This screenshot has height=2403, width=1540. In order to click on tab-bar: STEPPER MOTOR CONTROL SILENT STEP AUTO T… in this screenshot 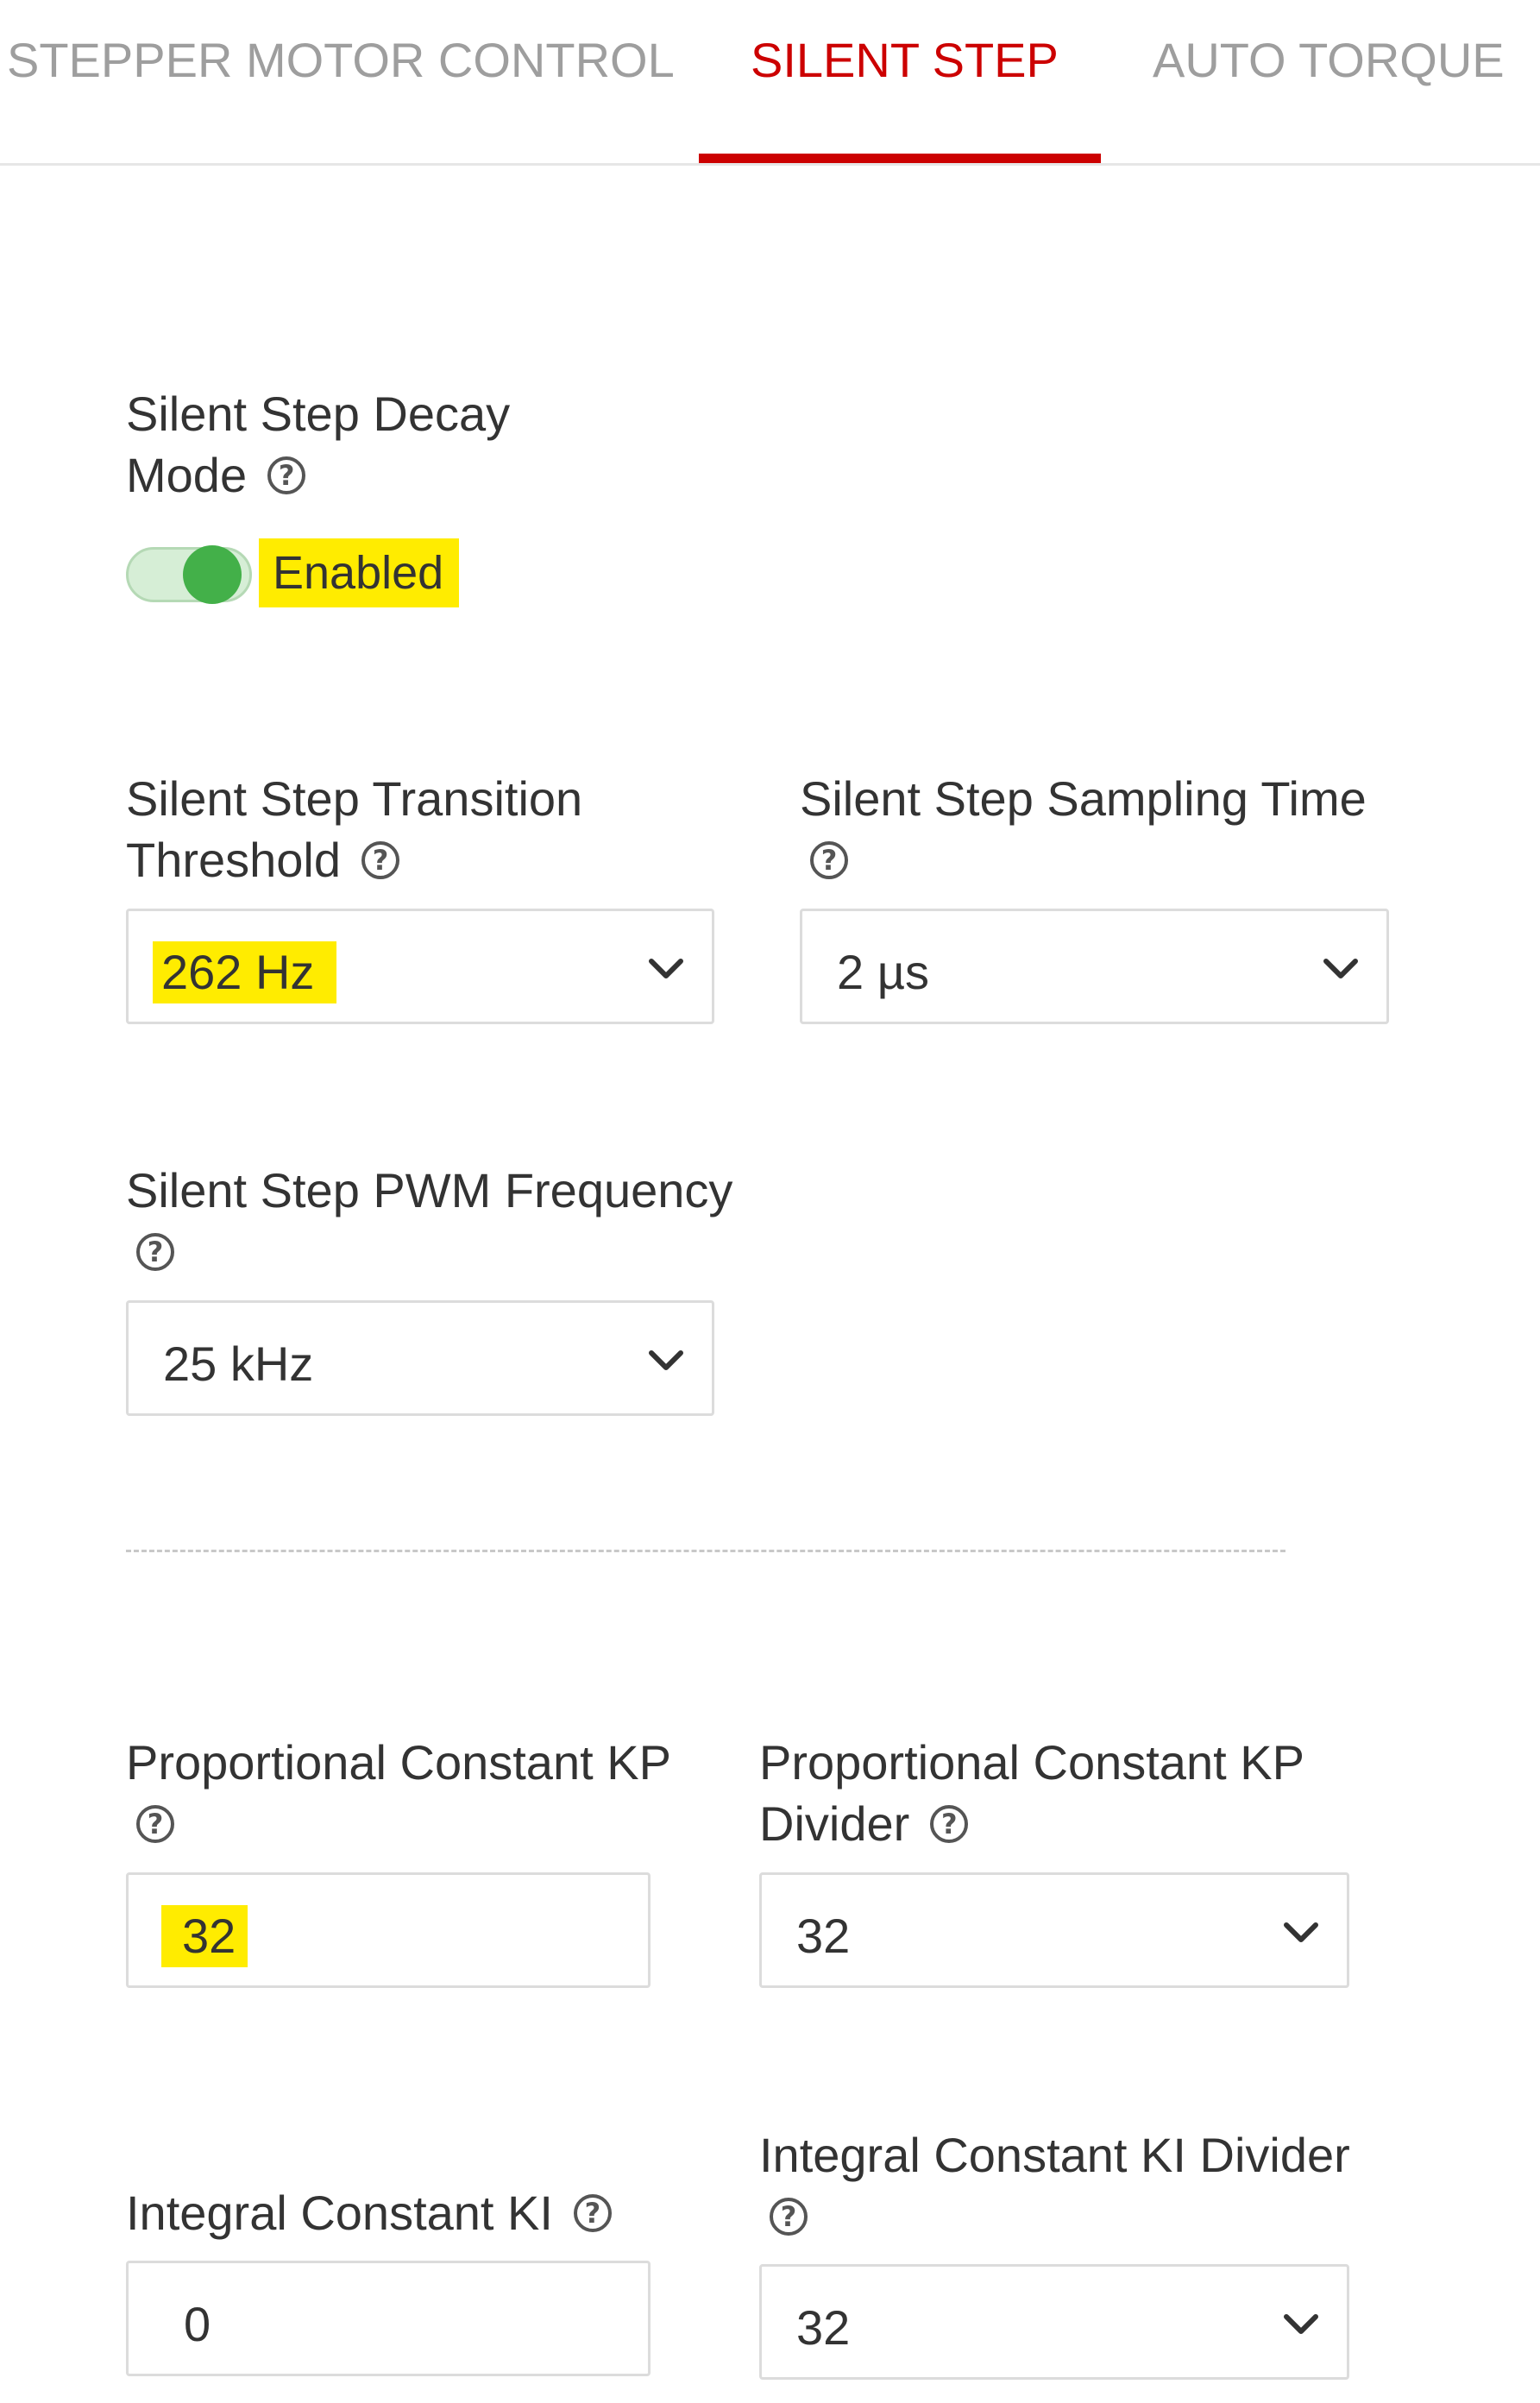, I will do `click(770, 83)`.